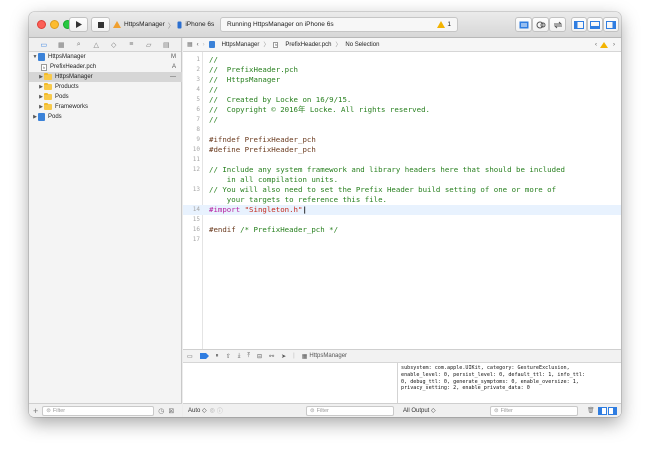 The height and width of the screenshot is (457, 650). I want to click on trash-icon: 🗑, so click(591, 410).